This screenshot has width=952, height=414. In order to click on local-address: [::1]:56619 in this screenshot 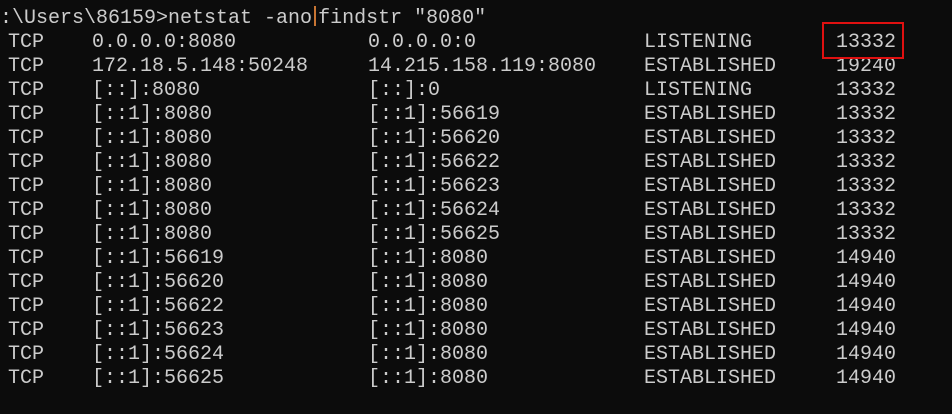, I will do `click(158, 258)`.